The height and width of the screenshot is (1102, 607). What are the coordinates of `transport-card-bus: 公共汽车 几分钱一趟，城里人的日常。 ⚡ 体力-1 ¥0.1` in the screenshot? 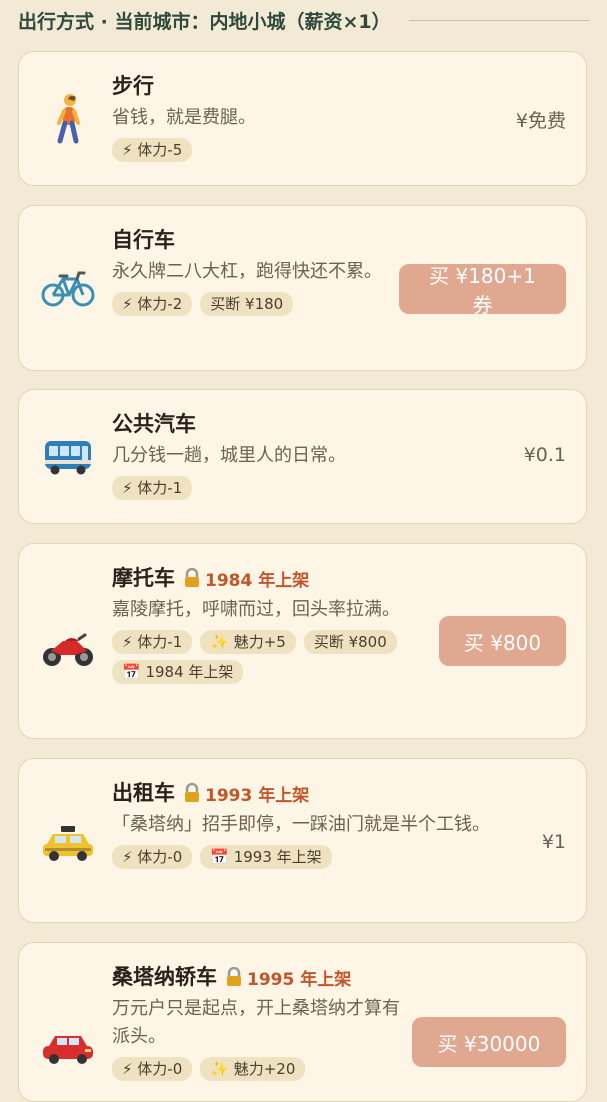 It's located at (302, 456).